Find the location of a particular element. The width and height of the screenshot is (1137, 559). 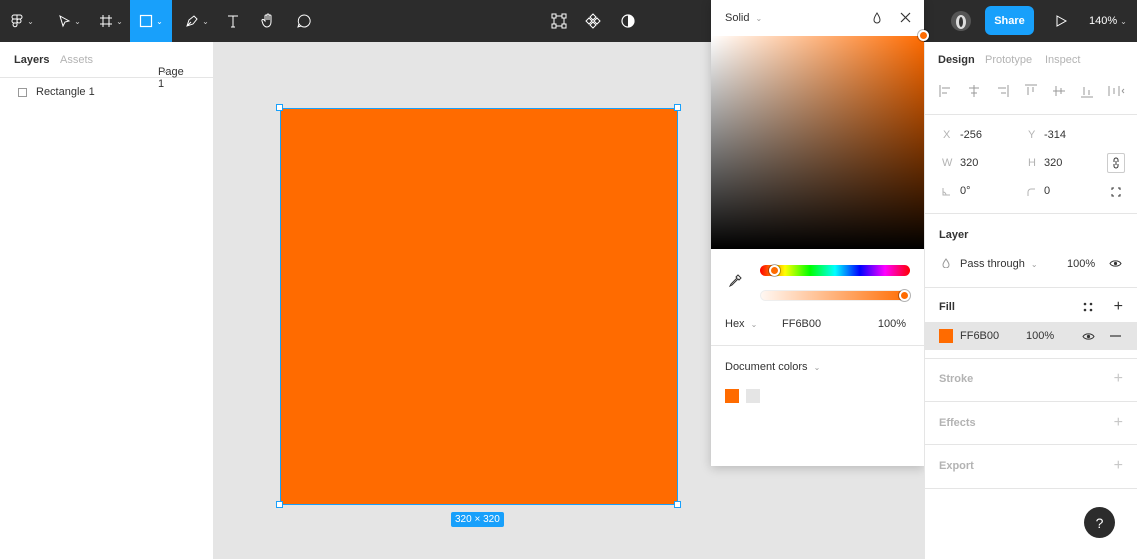

add-fill-button: + is located at coordinates (1118, 307).